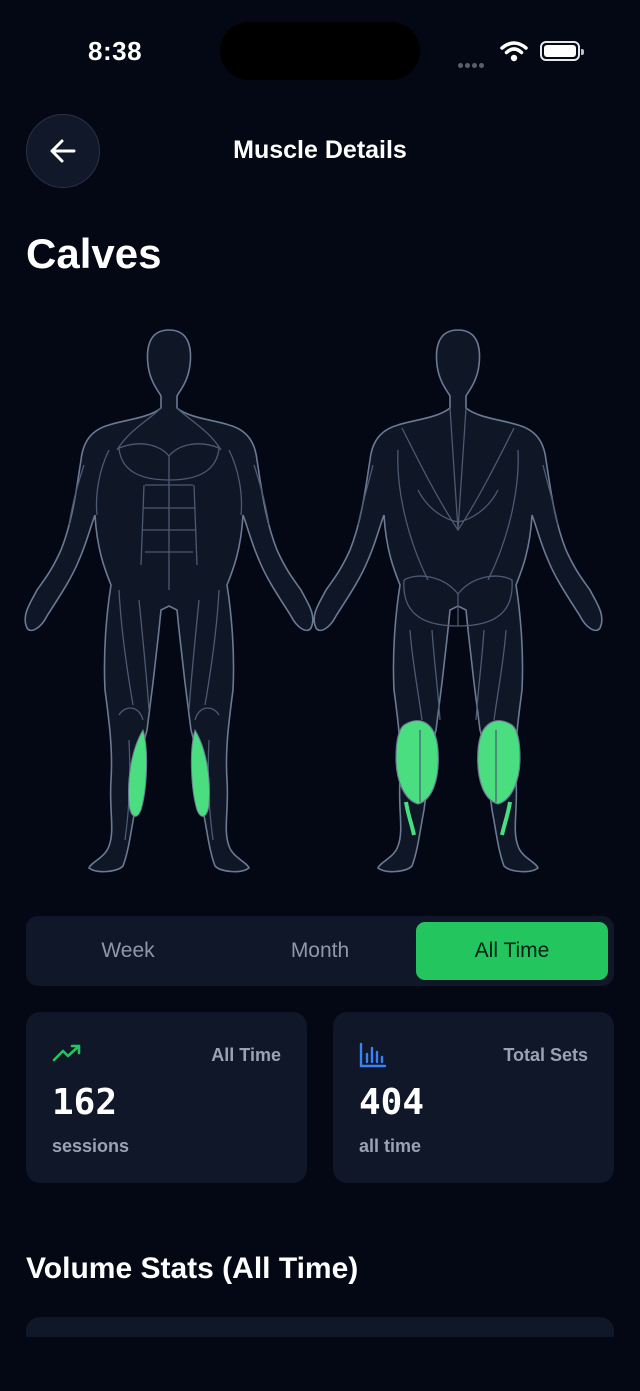  I want to click on tab-month: Month, so click(320, 951).